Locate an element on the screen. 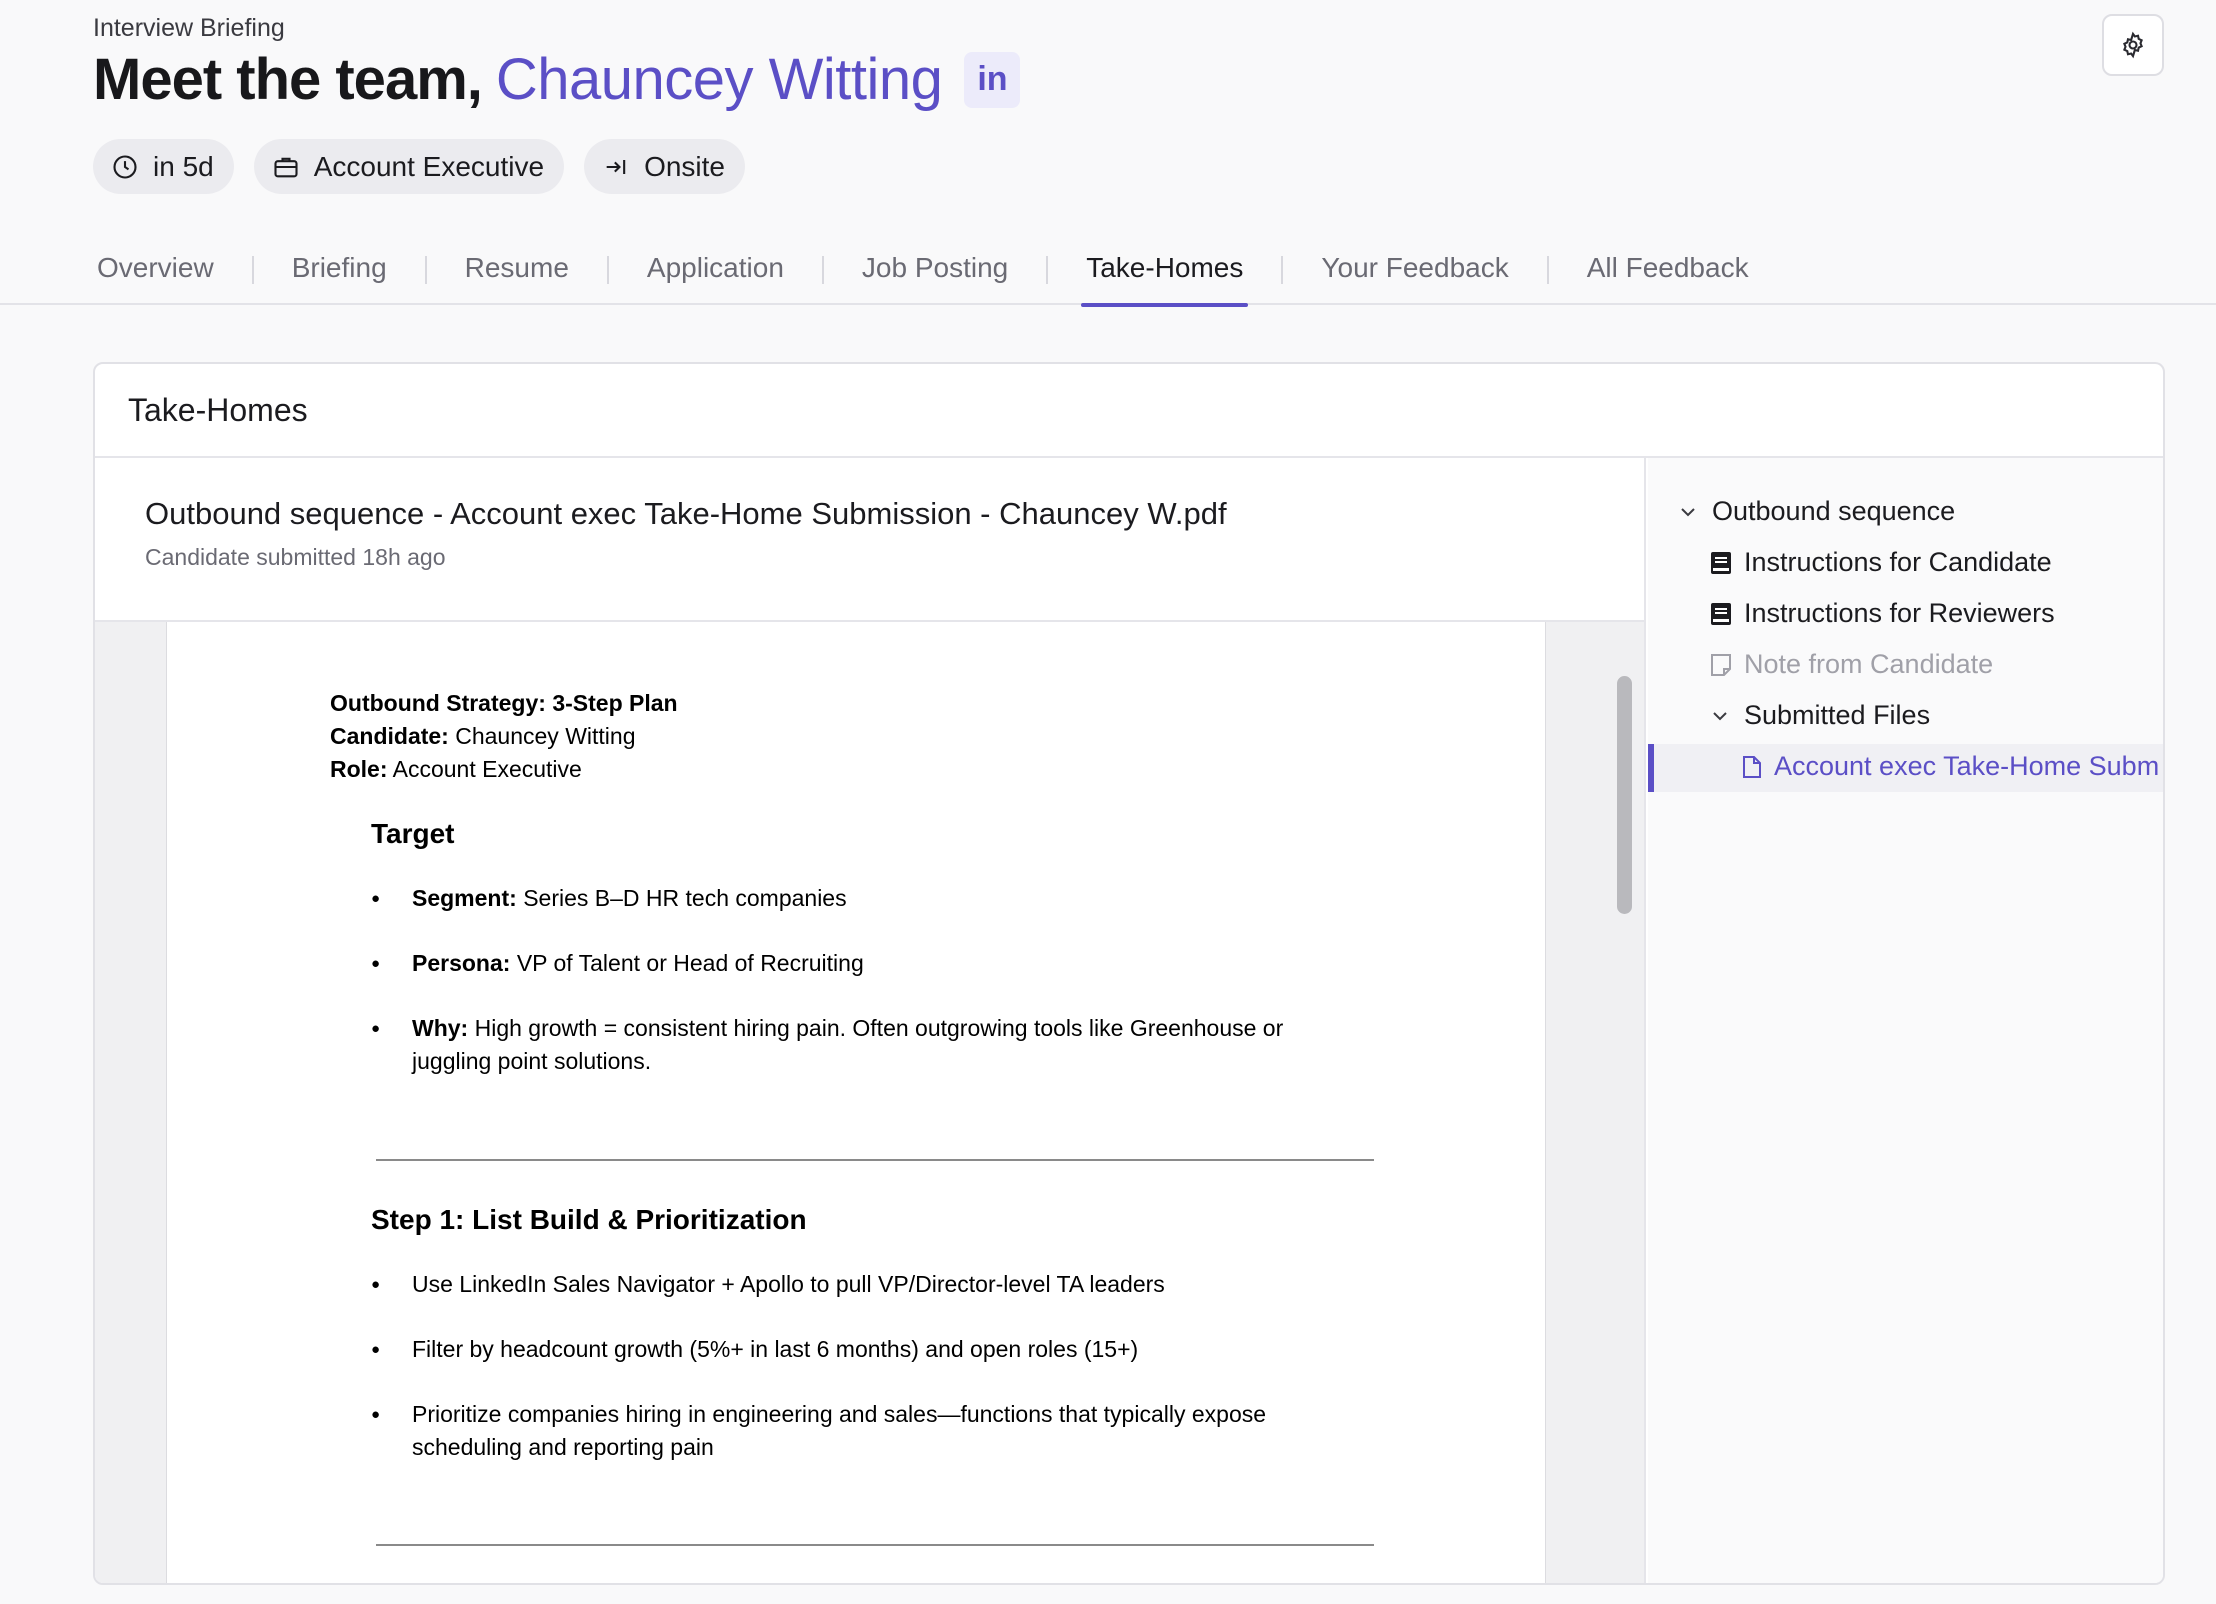 The height and width of the screenshot is (1604, 2216). pill-role: Account Executive is located at coordinates (409, 166).